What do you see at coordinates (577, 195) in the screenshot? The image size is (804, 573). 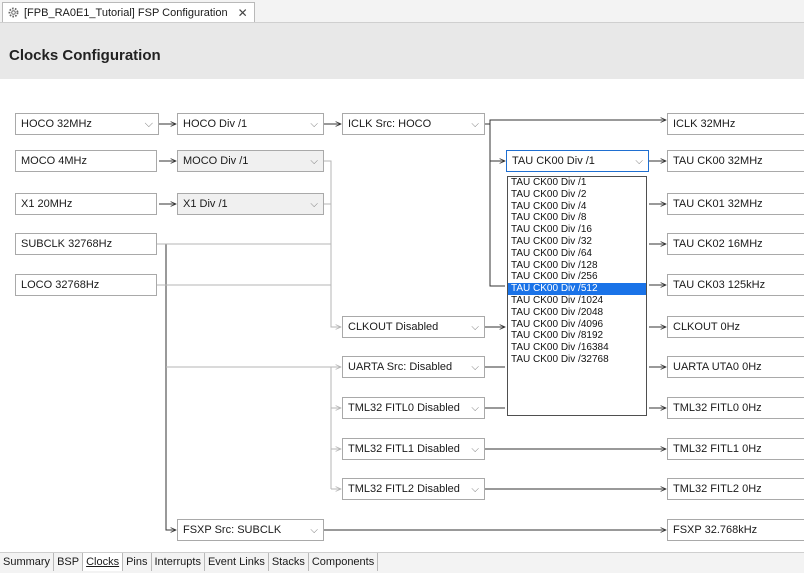 I see `dropdown-option: TAU CK00 Div /2` at bounding box center [577, 195].